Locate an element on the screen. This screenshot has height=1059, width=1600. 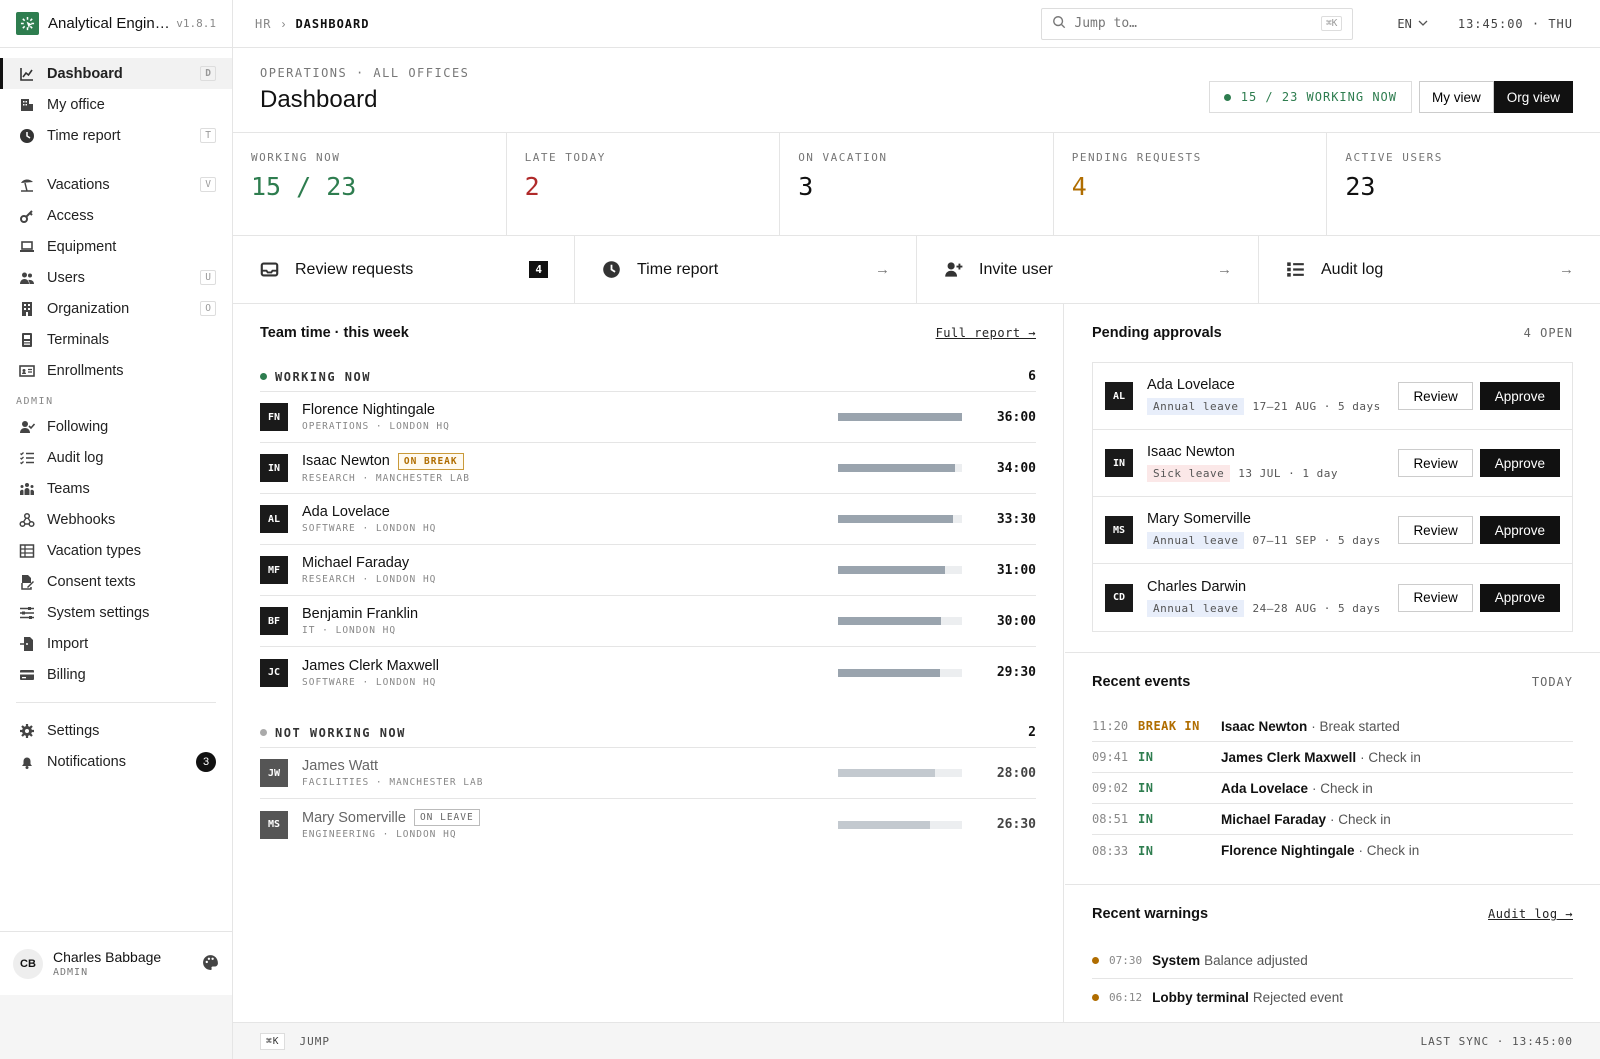
sidebar-item-label: Organization is located at coordinates (88, 308).